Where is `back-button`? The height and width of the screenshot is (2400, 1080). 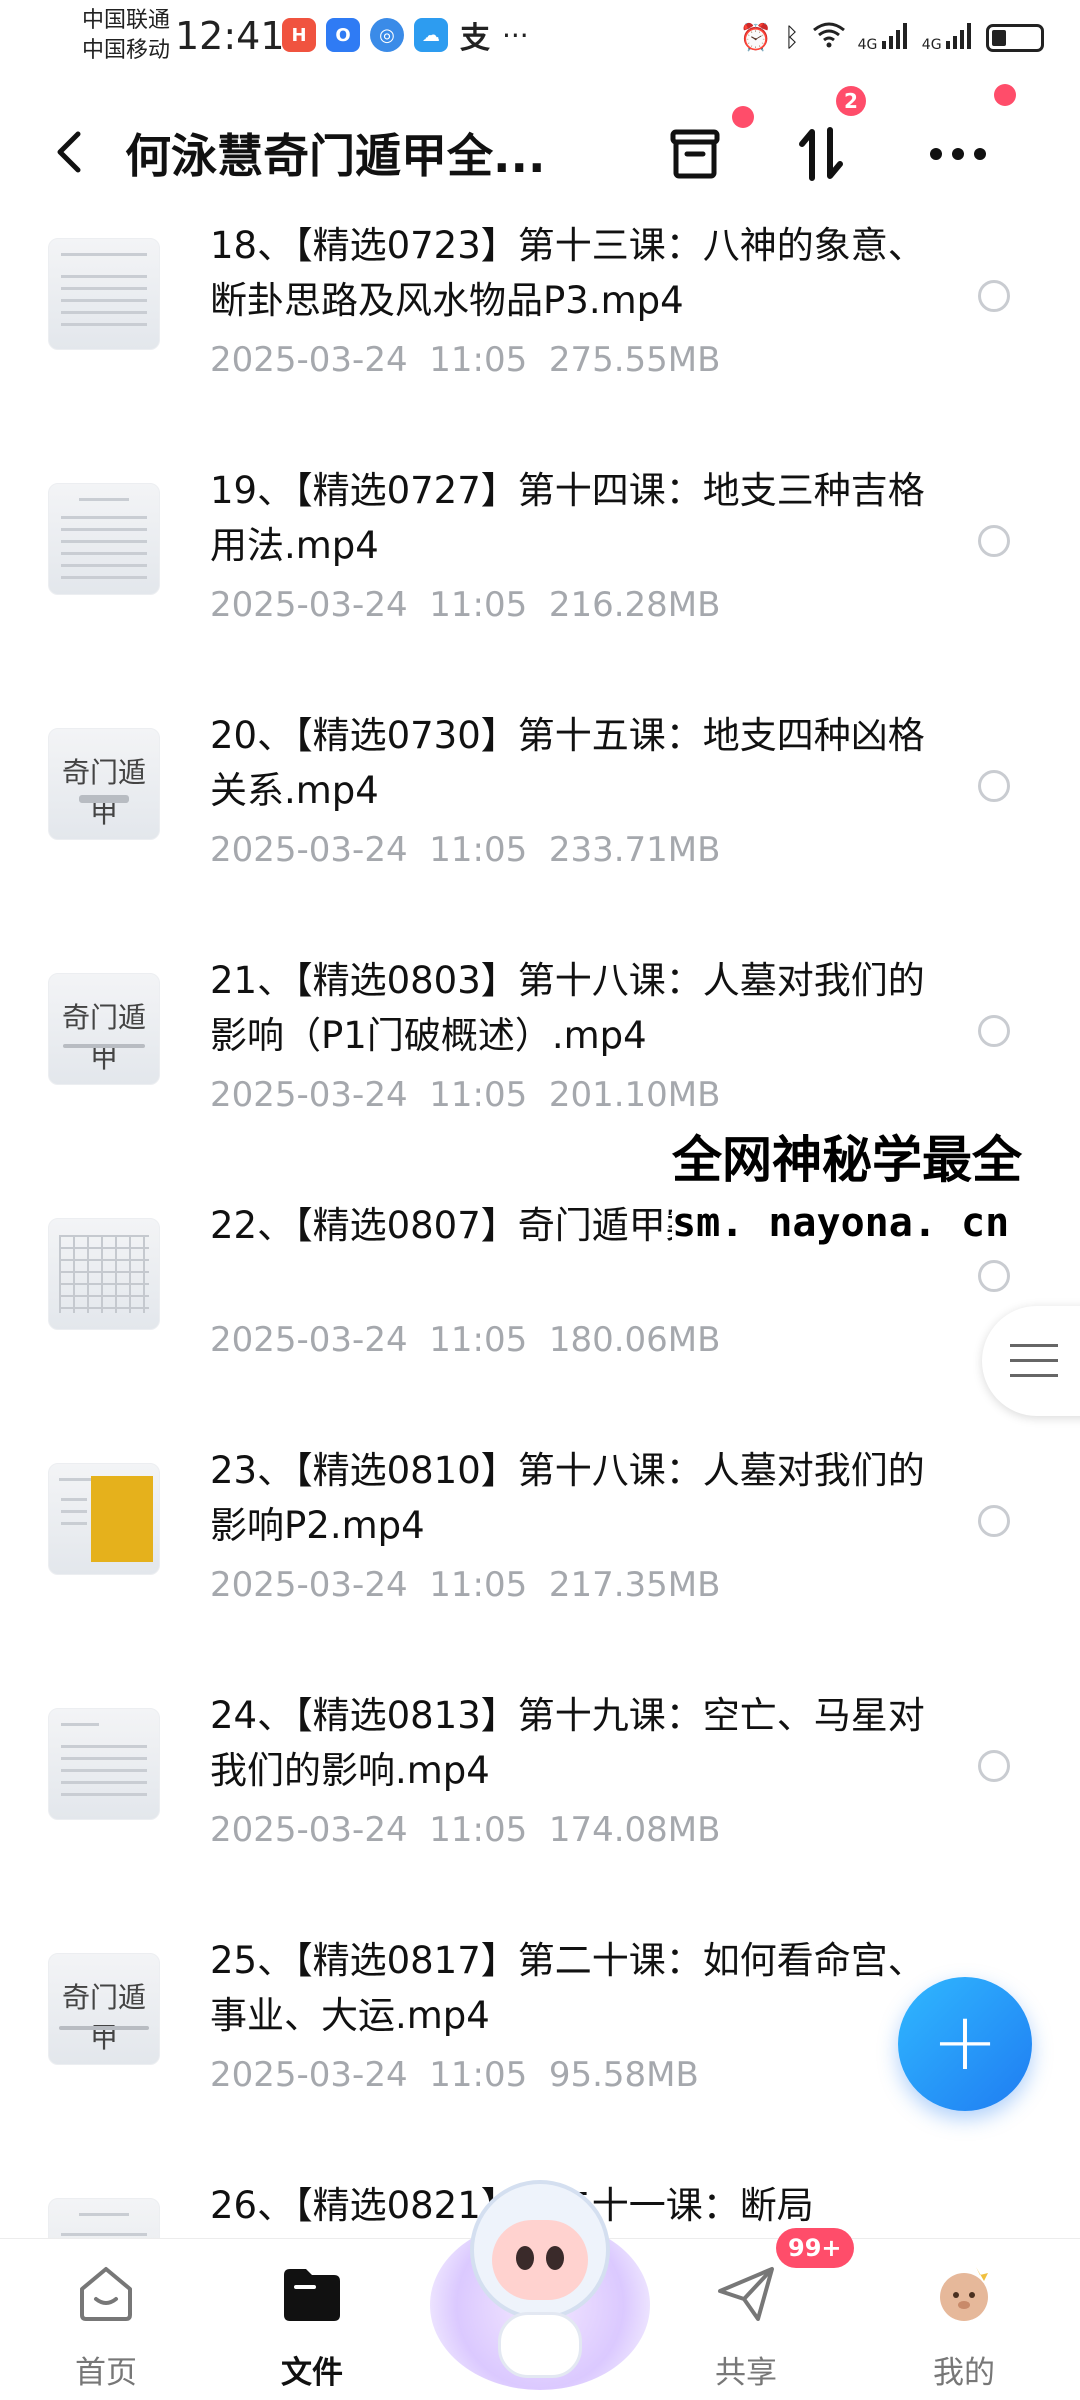 back-button is located at coordinates (68, 152).